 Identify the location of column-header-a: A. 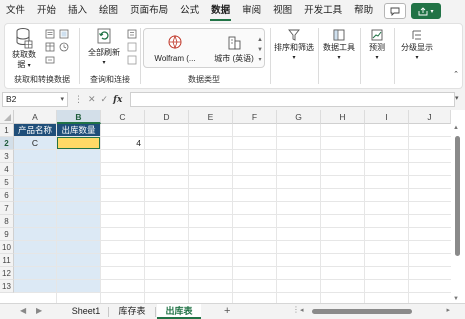
(35, 117).